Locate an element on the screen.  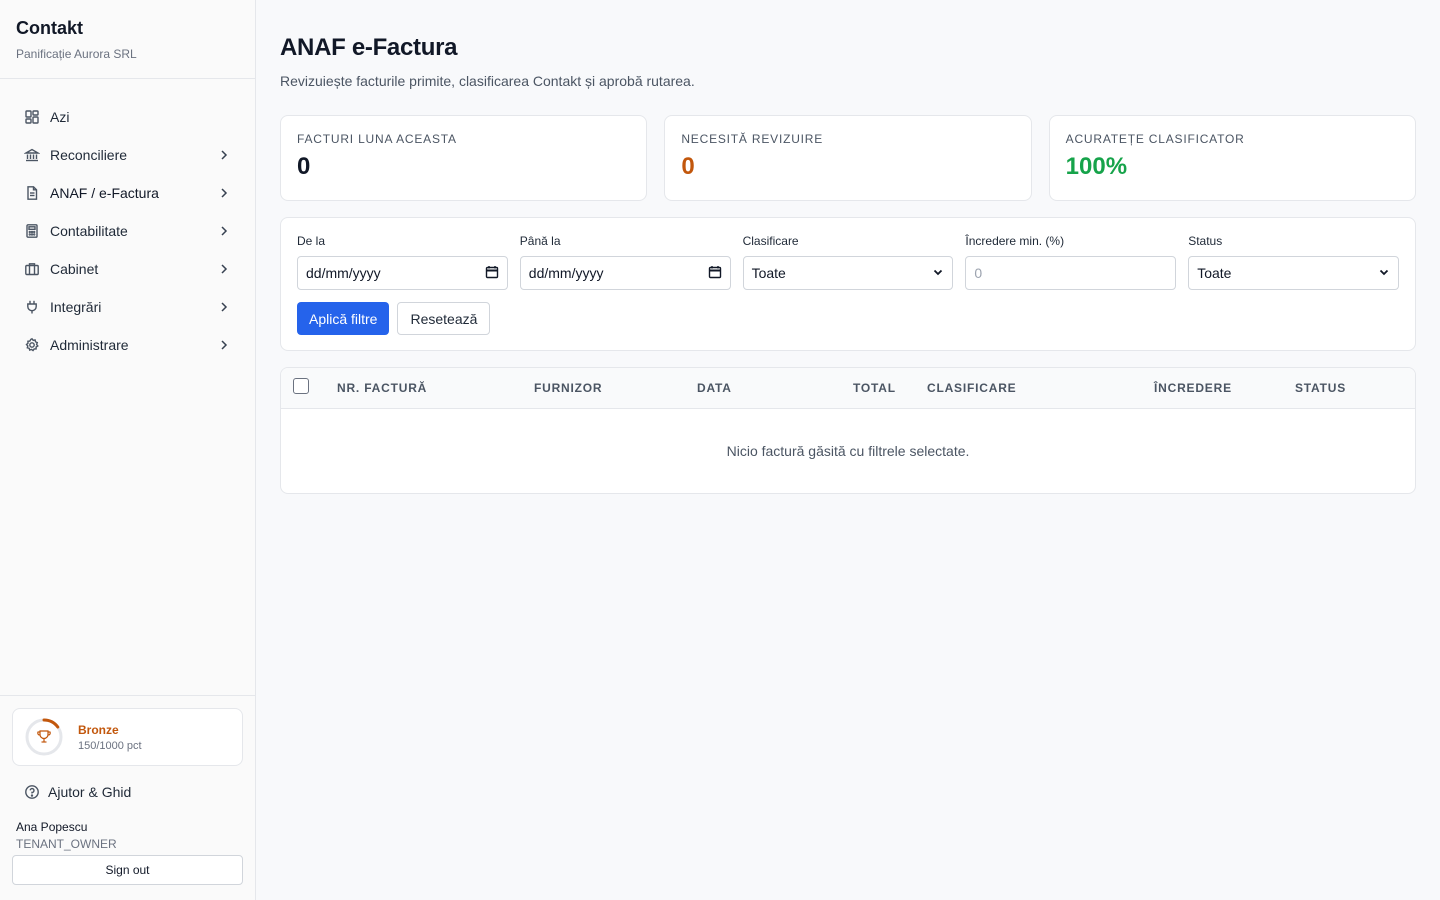
brand: Contakt Panificație Aurora SRL is located at coordinates (127, 39).